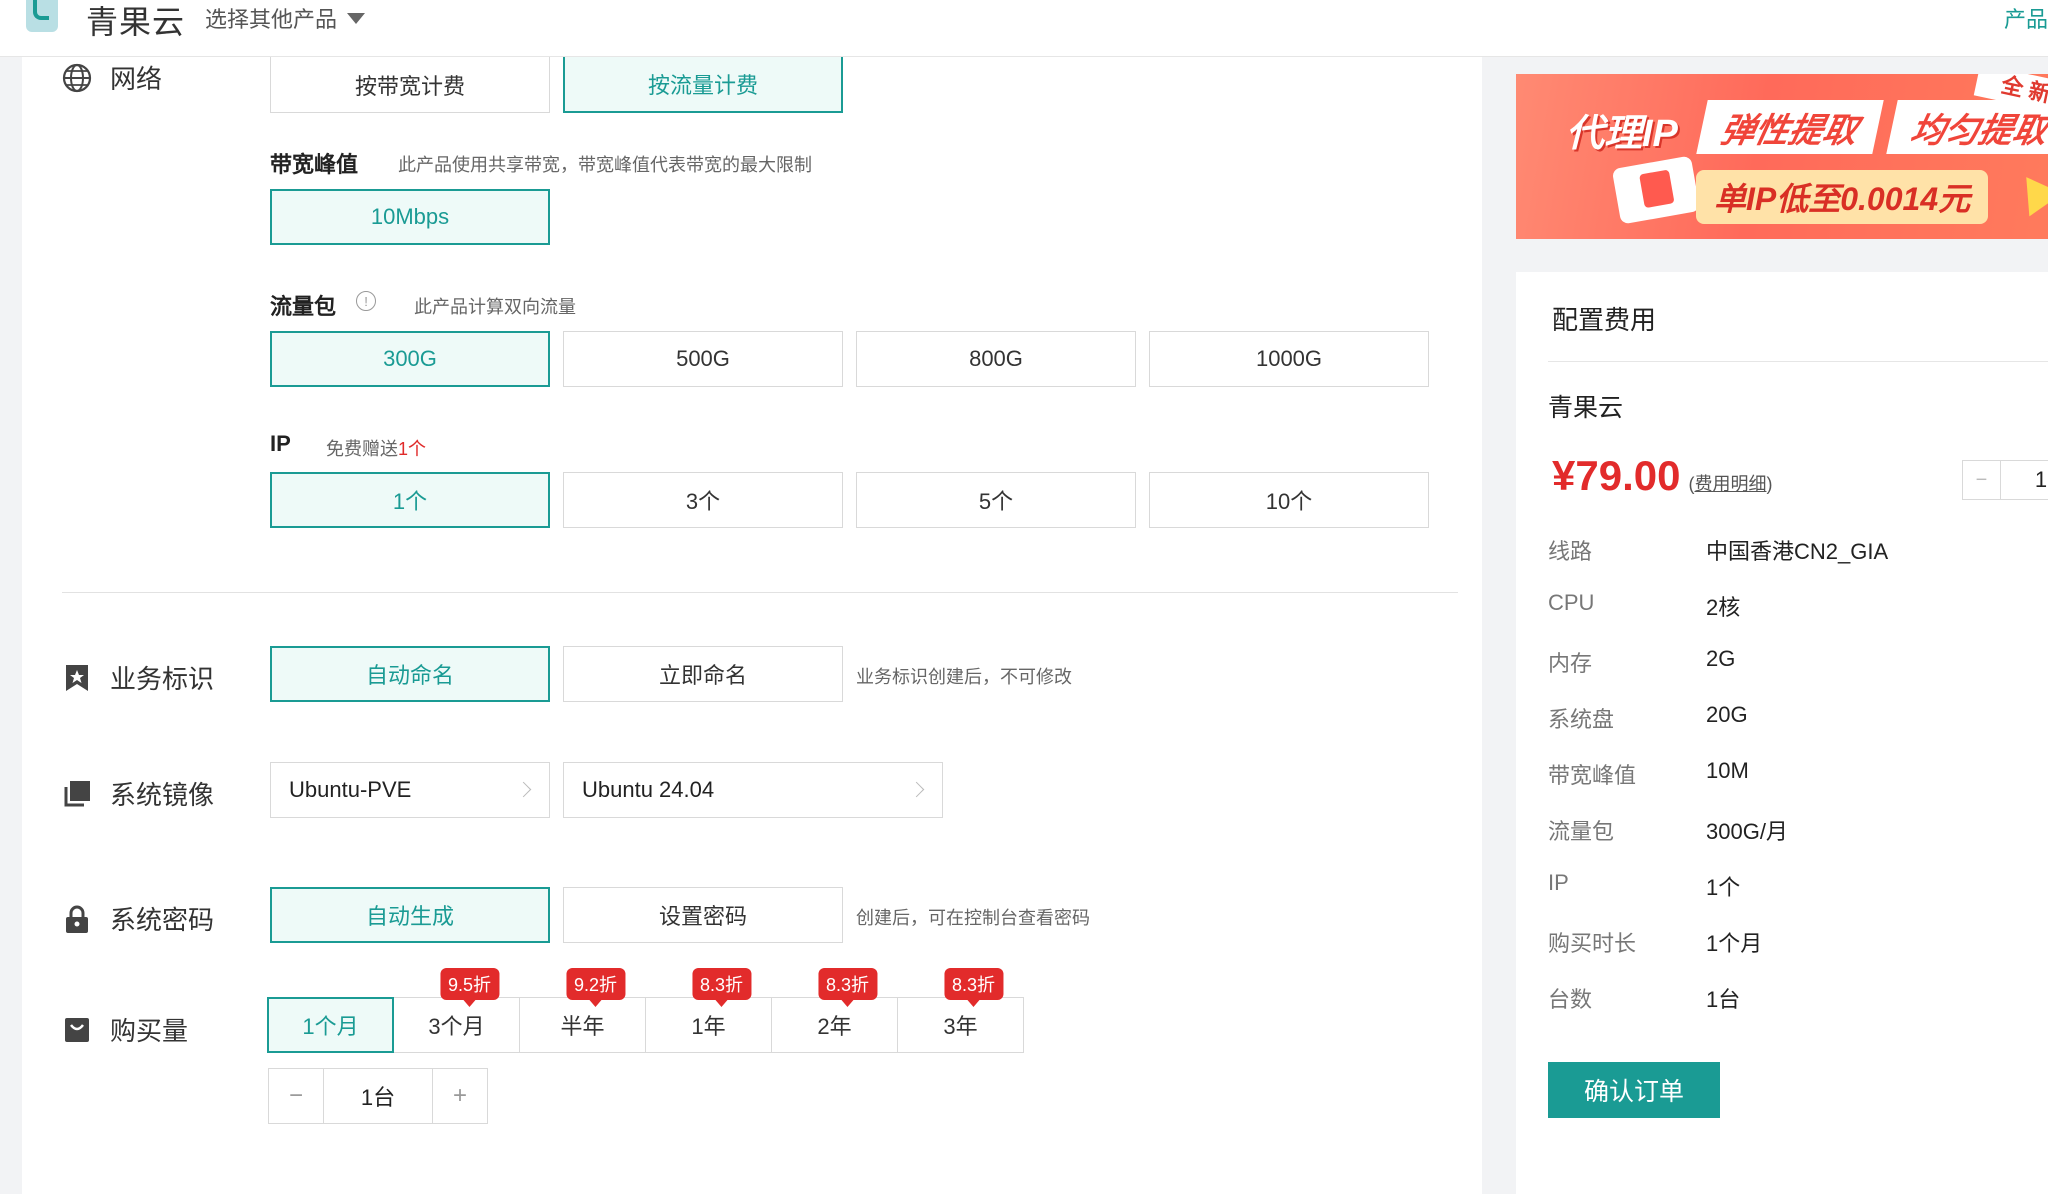 The image size is (2048, 1194). I want to click on duration-label: 半年, so click(582, 1026).